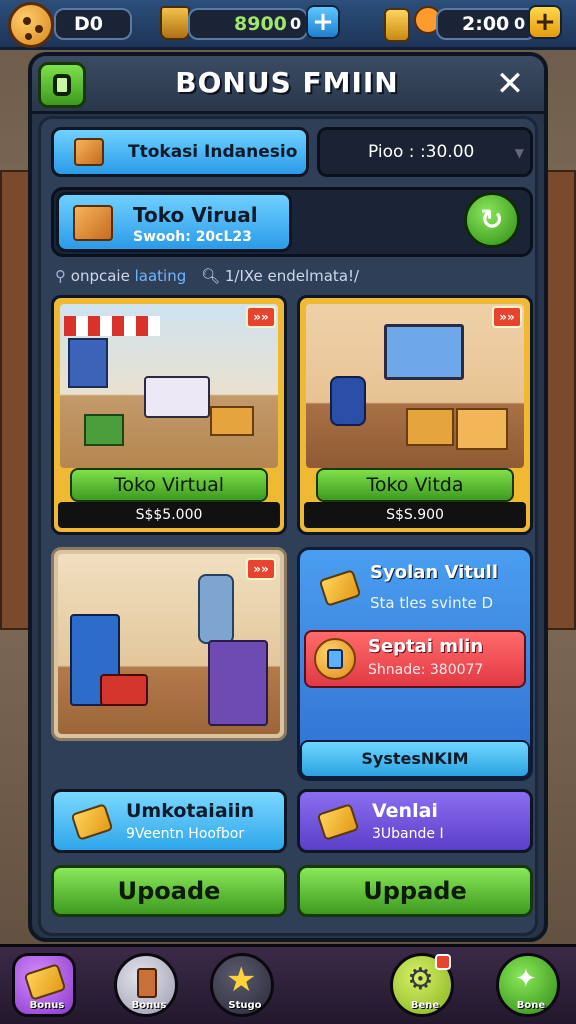 The width and height of the screenshot is (576, 1024). I want to click on info-line: ⚲ onpcaie laating 🔍︎ 1/IXe endelmata!/, so click(295, 278).